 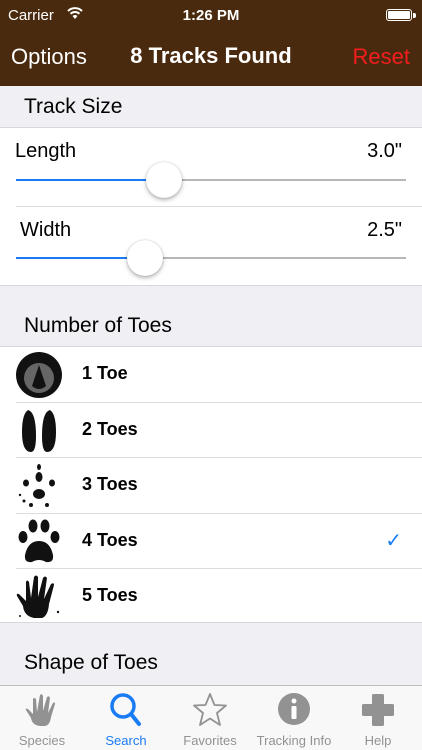 I want to click on cloven-hoof-icon, so click(x=39, y=431).